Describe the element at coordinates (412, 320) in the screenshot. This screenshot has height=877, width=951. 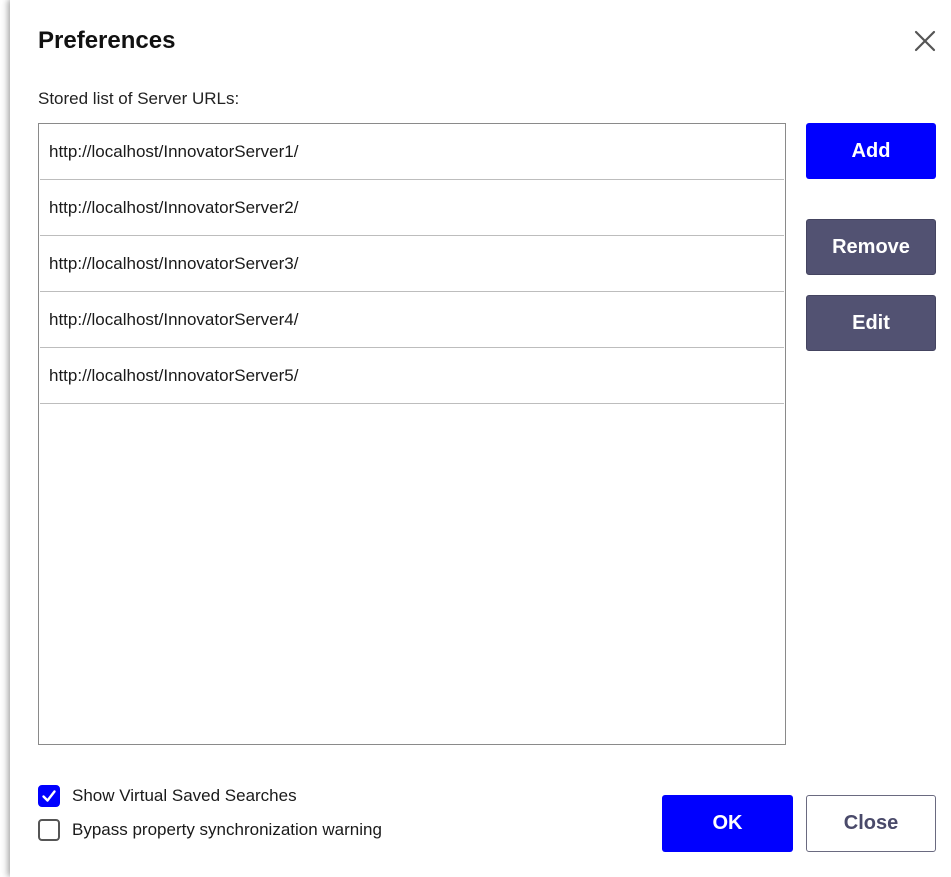
I see `server-url-item: http://localhost/InnovatorServer4/` at that location.